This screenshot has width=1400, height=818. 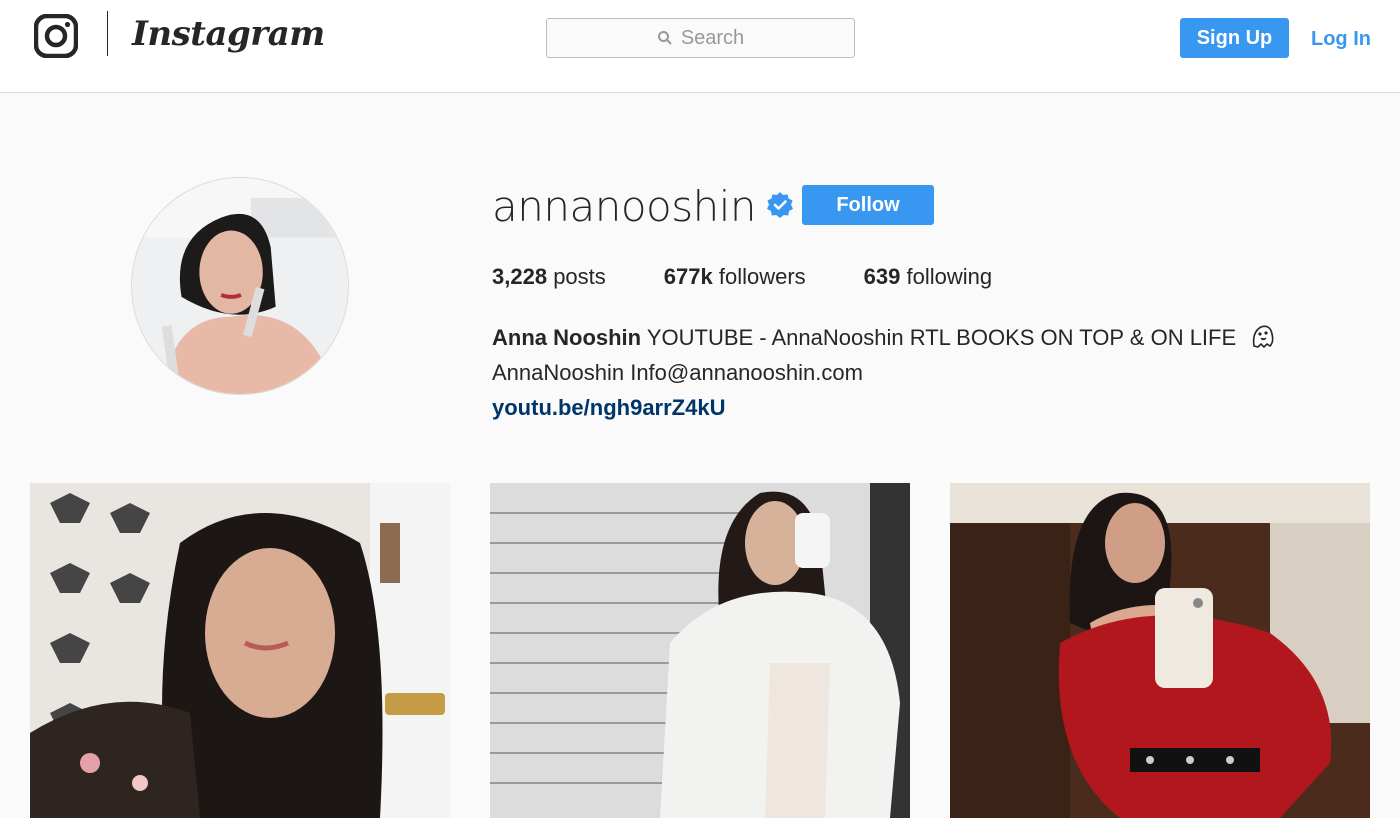 I want to click on instagram-wordmark: Instagram, so click(x=228, y=34).